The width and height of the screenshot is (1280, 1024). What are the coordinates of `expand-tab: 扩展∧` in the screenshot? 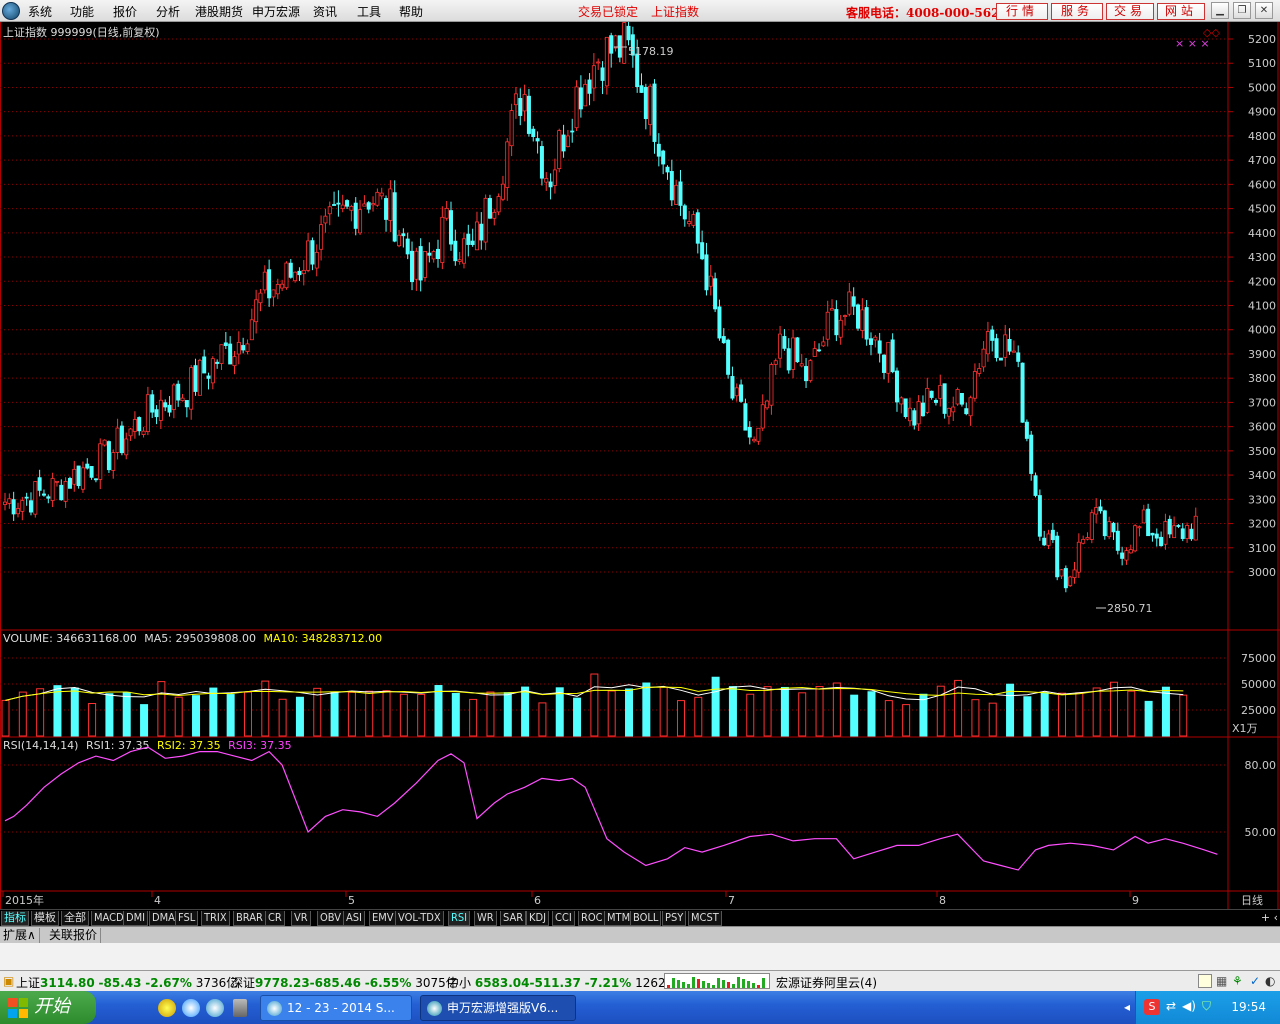 It's located at (20, 935).